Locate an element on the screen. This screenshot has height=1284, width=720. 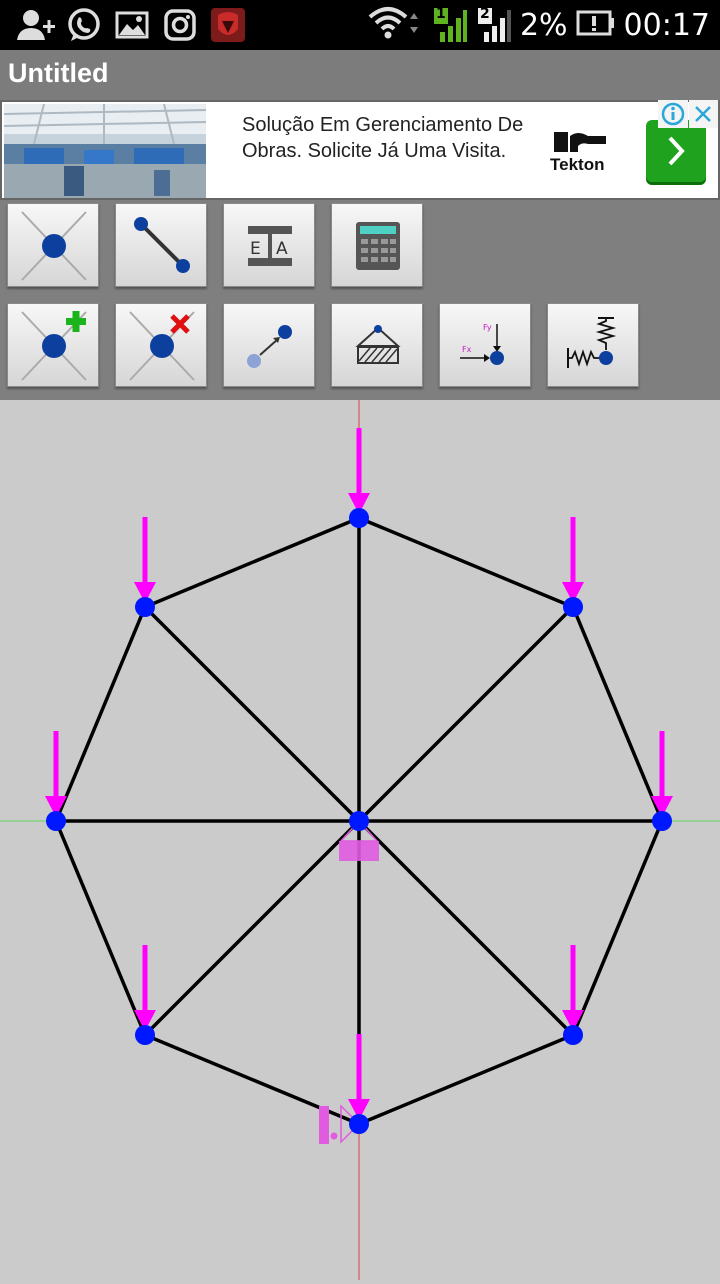
wifi-icon is located at coordinates (396, 25).